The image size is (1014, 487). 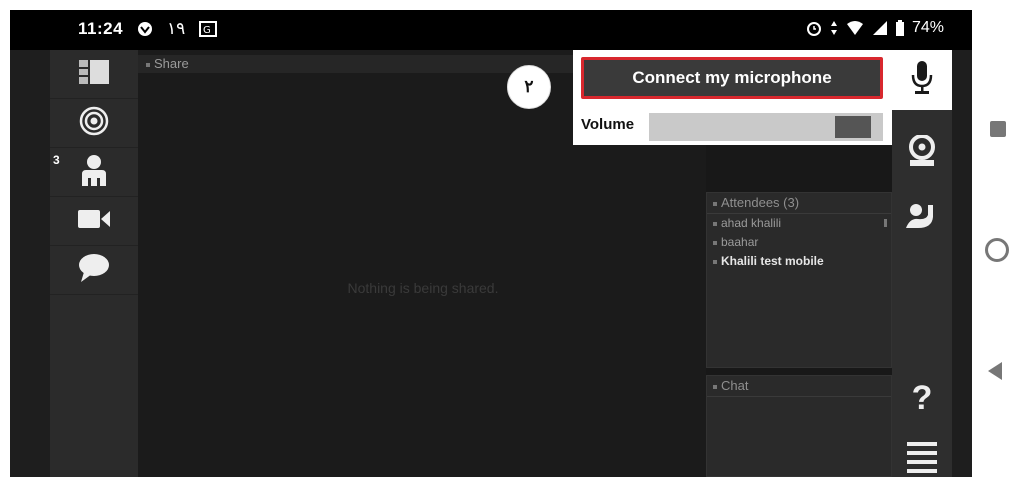 I want to click on connect-microphone-button: Connect my microphone, so click(x=732, y=78).